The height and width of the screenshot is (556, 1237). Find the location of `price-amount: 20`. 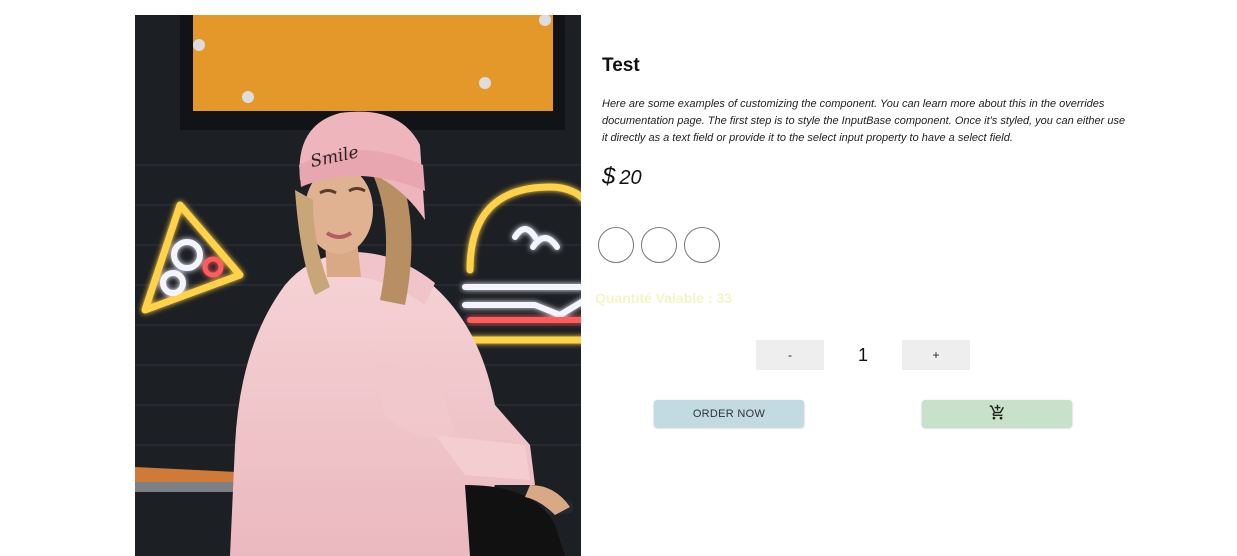

price-amount: 20 is located at coordinates (630, 178).